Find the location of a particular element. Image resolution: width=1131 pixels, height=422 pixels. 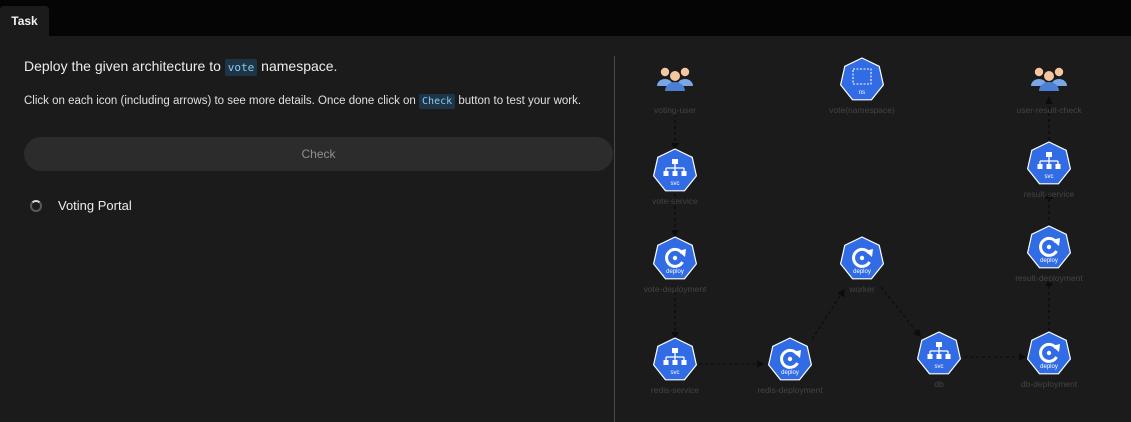

node-result-deployment: deploy result-deployment is located at coordinates (1049, 254).